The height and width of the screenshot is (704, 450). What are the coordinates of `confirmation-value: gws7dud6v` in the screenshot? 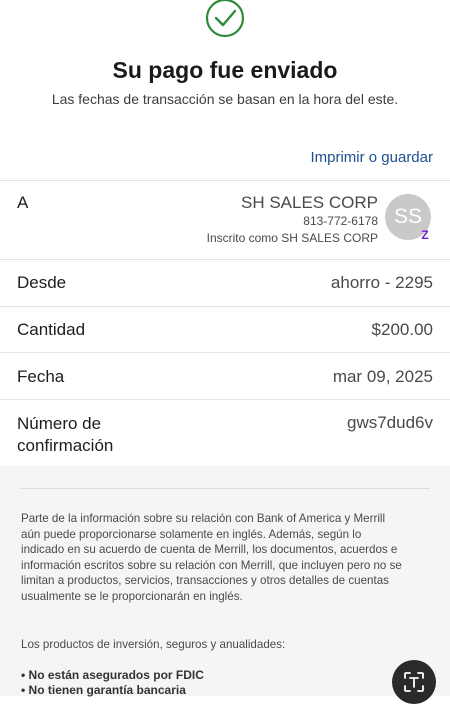 It's located at (389, 422).